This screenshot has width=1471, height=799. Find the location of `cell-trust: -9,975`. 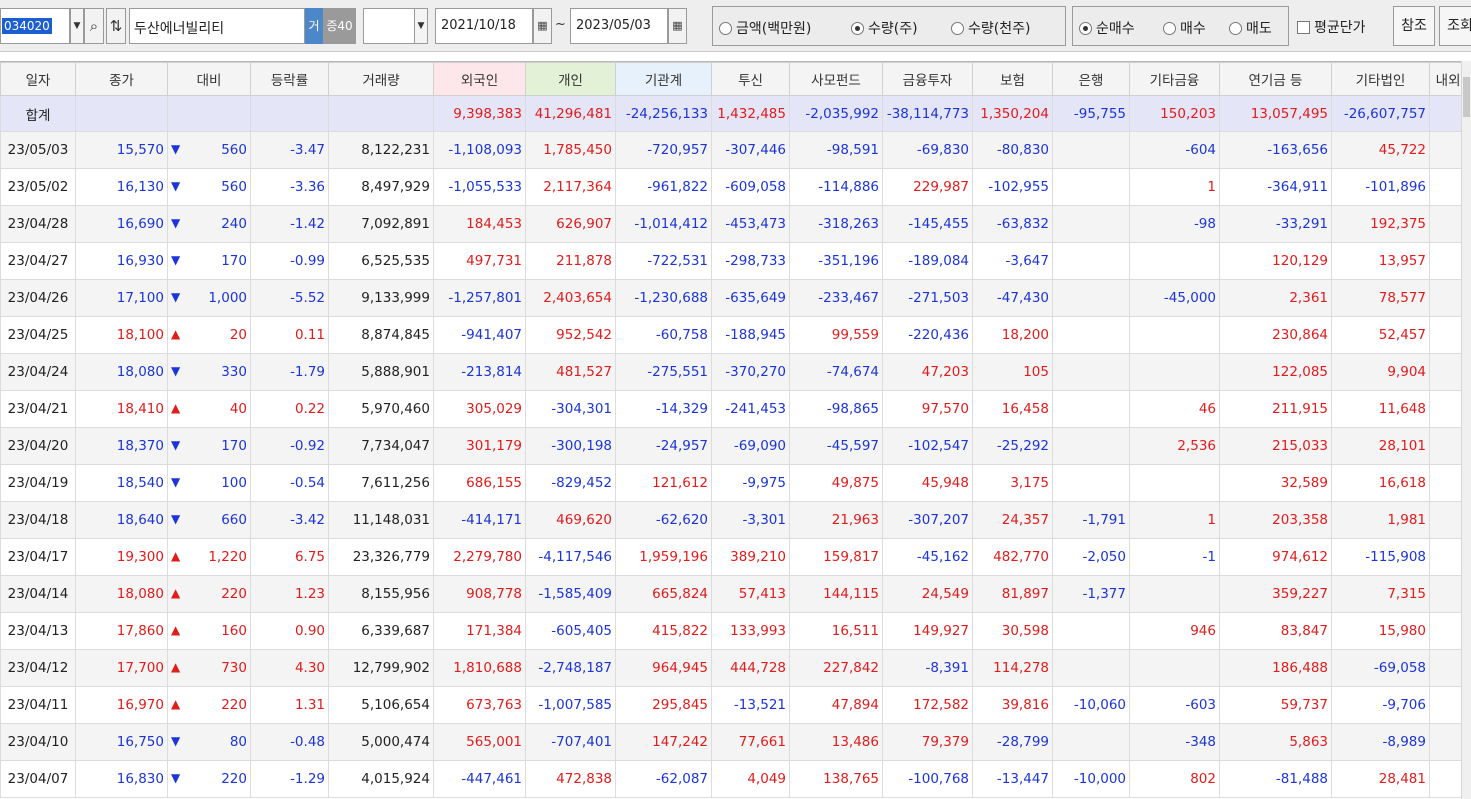

cell-trust: -9,975 is located at coordinates (750, 483).